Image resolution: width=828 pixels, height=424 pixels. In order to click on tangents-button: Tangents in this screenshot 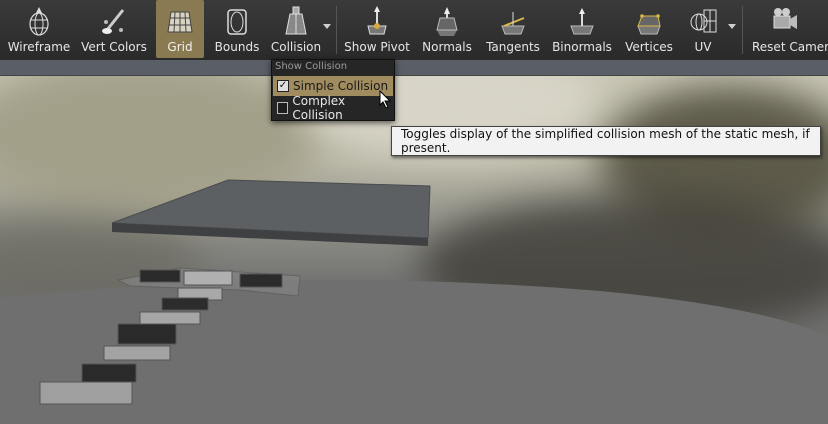, I will do `click(513, 29)`.